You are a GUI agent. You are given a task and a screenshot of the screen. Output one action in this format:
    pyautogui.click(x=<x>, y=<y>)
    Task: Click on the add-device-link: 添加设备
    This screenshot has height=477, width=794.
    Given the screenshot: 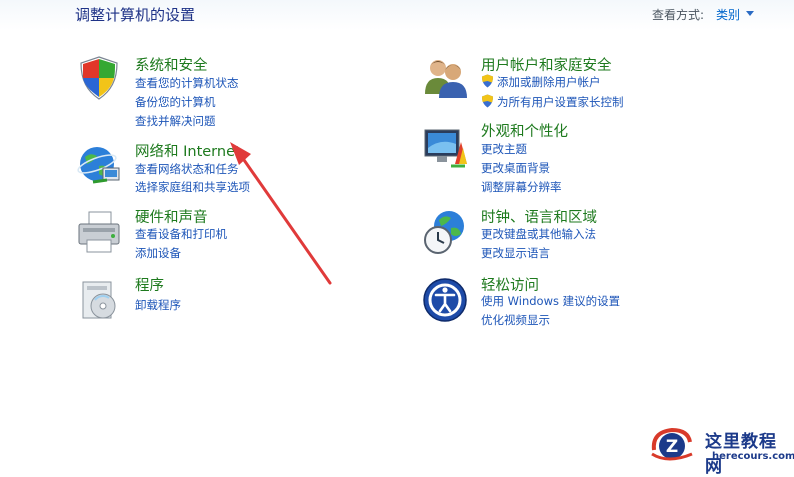 What is the action you would take?
    pyautogui.click(x=158, y=253)
    